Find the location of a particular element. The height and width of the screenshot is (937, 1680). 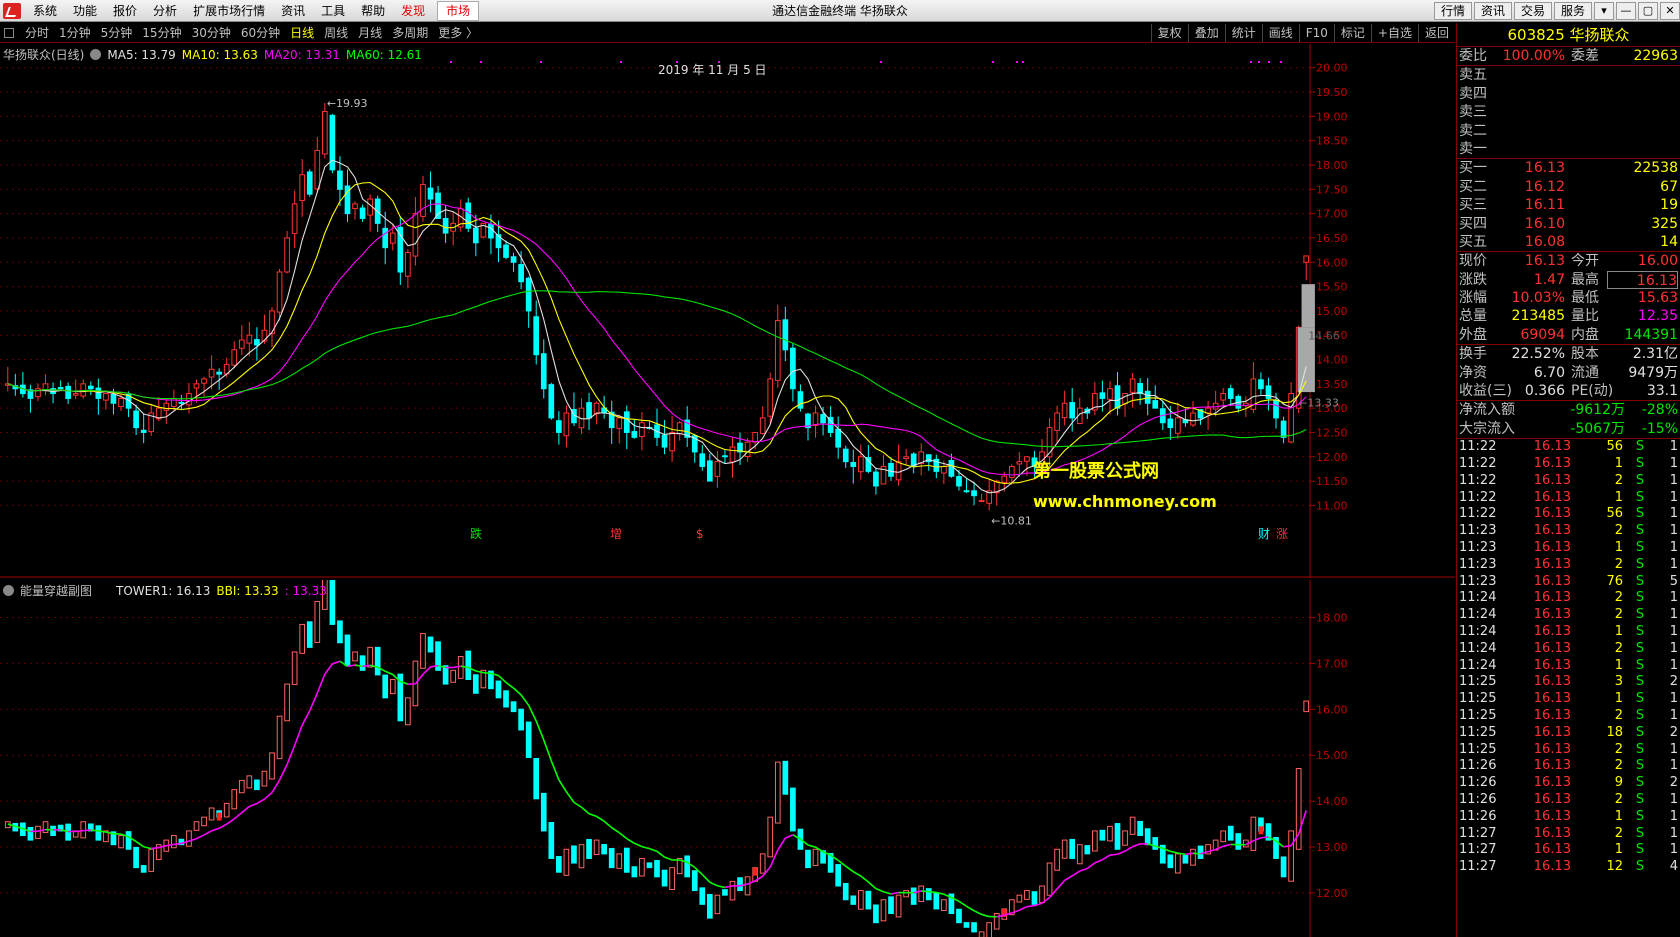

menu-item-0: 系统 is located at coordinates (45, 11).